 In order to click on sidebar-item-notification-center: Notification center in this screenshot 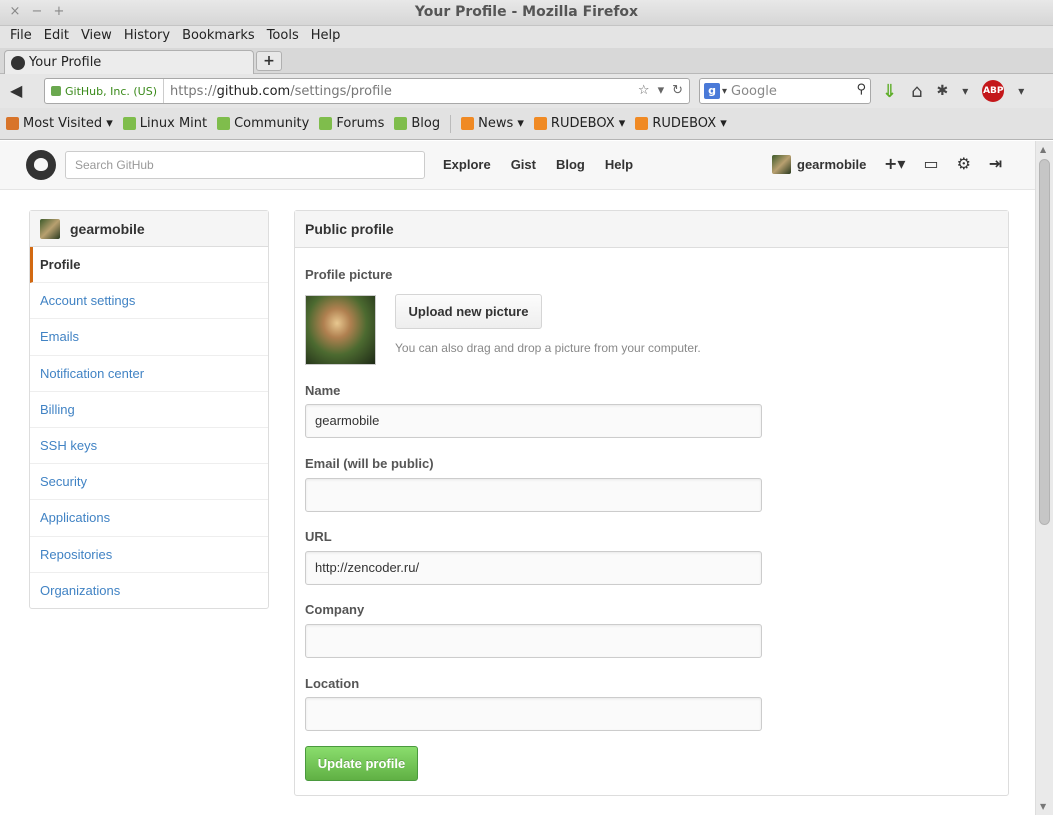, I will do `click(149, 374)`.